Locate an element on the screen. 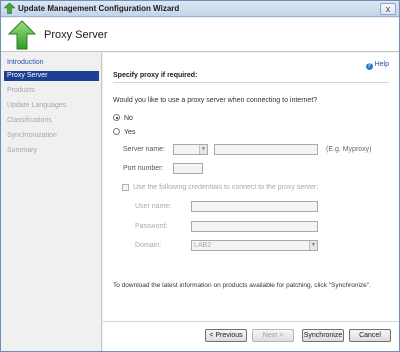 Image resolution: width=400 pixels, height=352 pixels. server-name-input is located at coordinates (266, 149).